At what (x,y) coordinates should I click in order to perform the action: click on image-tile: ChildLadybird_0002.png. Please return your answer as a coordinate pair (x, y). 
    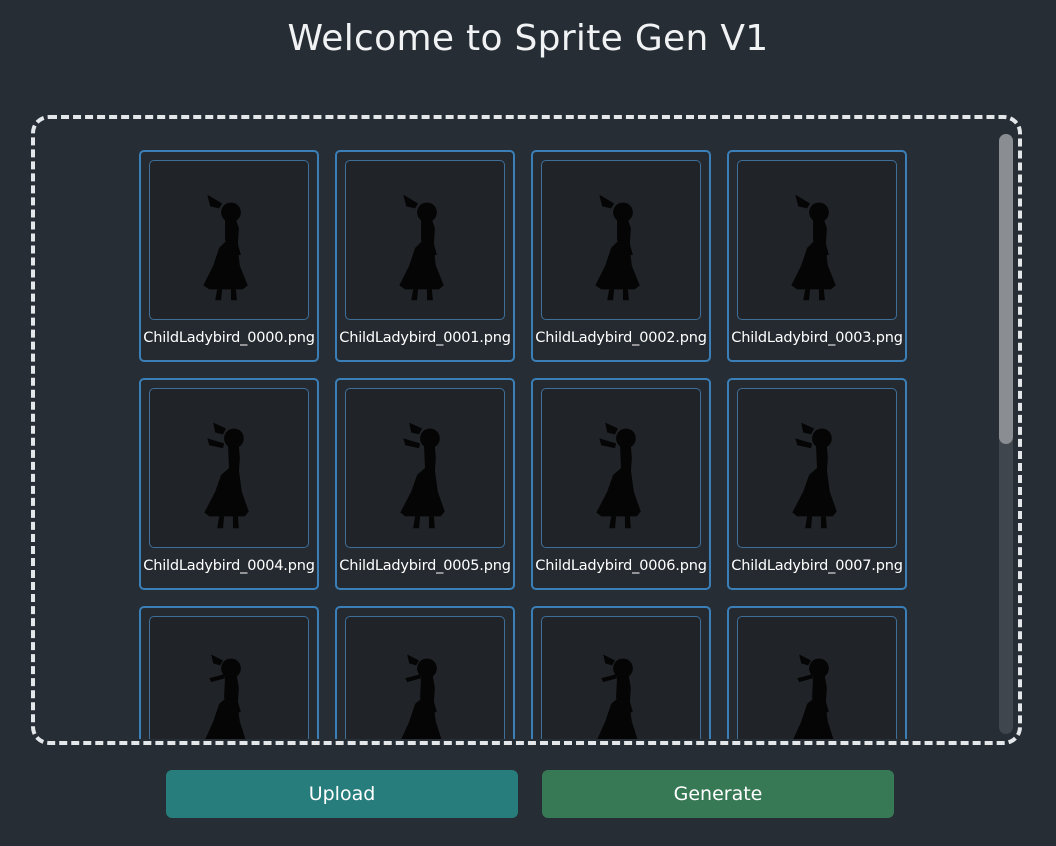
    Looking at the image, I should click on (621, 256).